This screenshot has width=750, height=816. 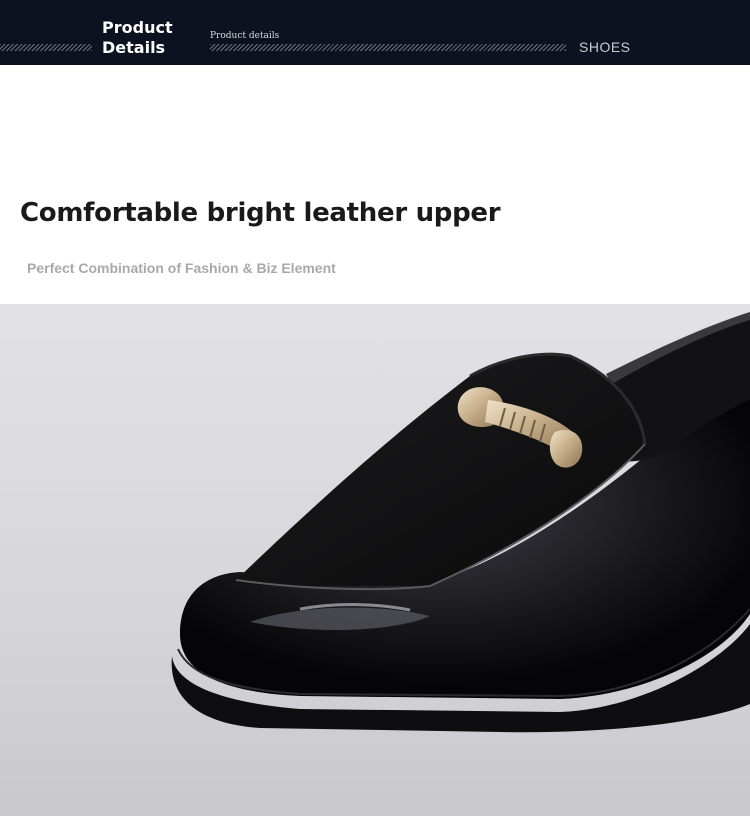 What do you see at coordinates (375, 32) in the screenshot?
I see `product-details-banner: Product Details Product details SHOES ·` at bounding box center [375, 32].